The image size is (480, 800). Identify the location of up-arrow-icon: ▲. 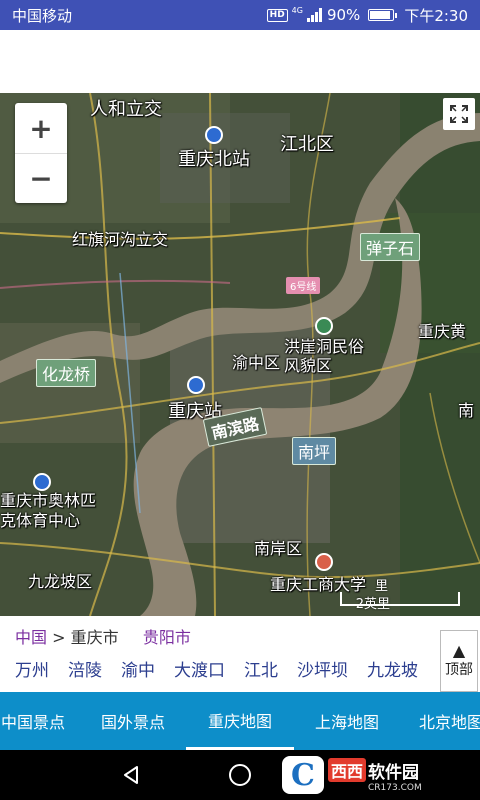
(459, 650).